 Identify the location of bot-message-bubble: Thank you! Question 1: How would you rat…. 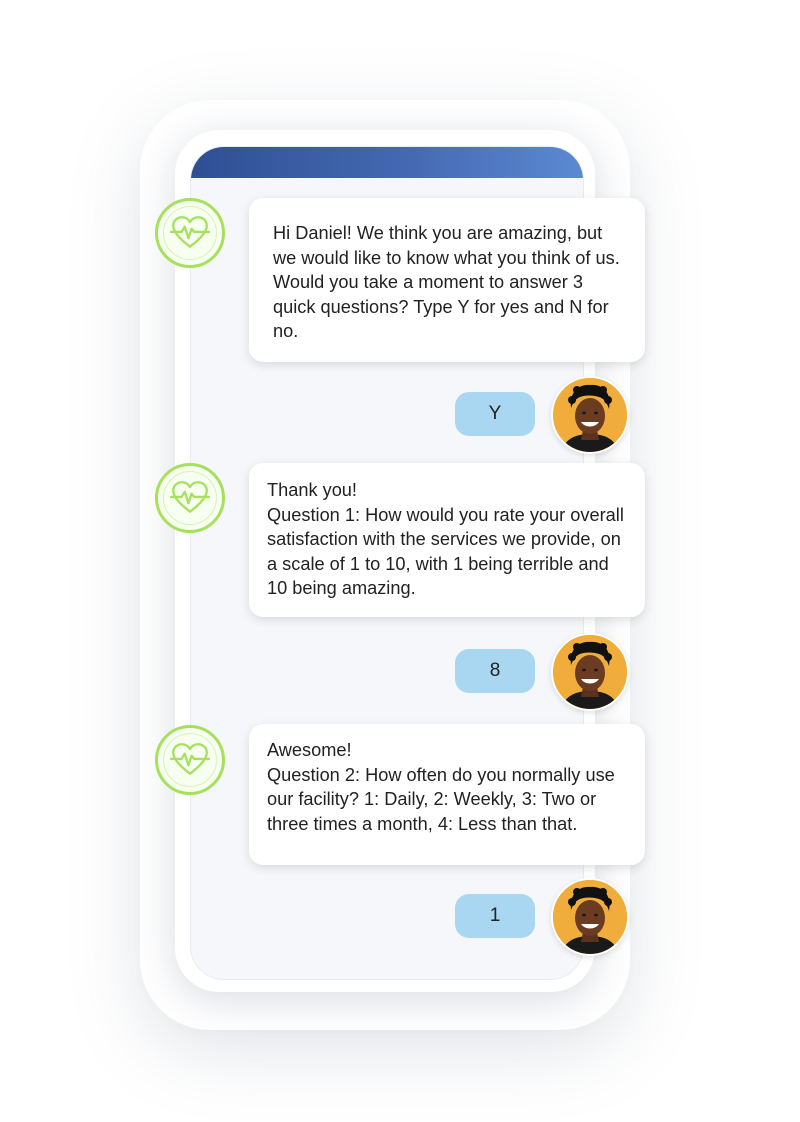
(447, 540).